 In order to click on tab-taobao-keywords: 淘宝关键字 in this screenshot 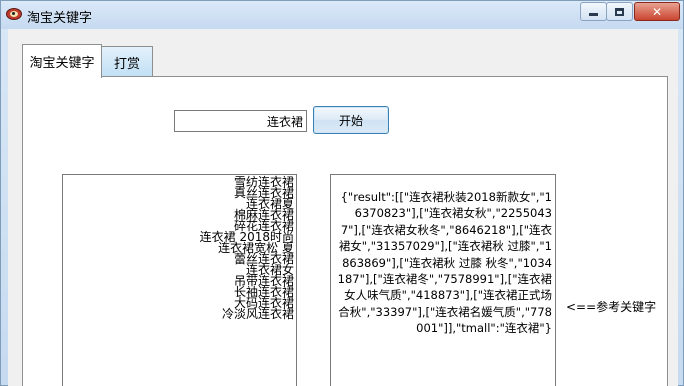, I will do `click(62, 61)`.